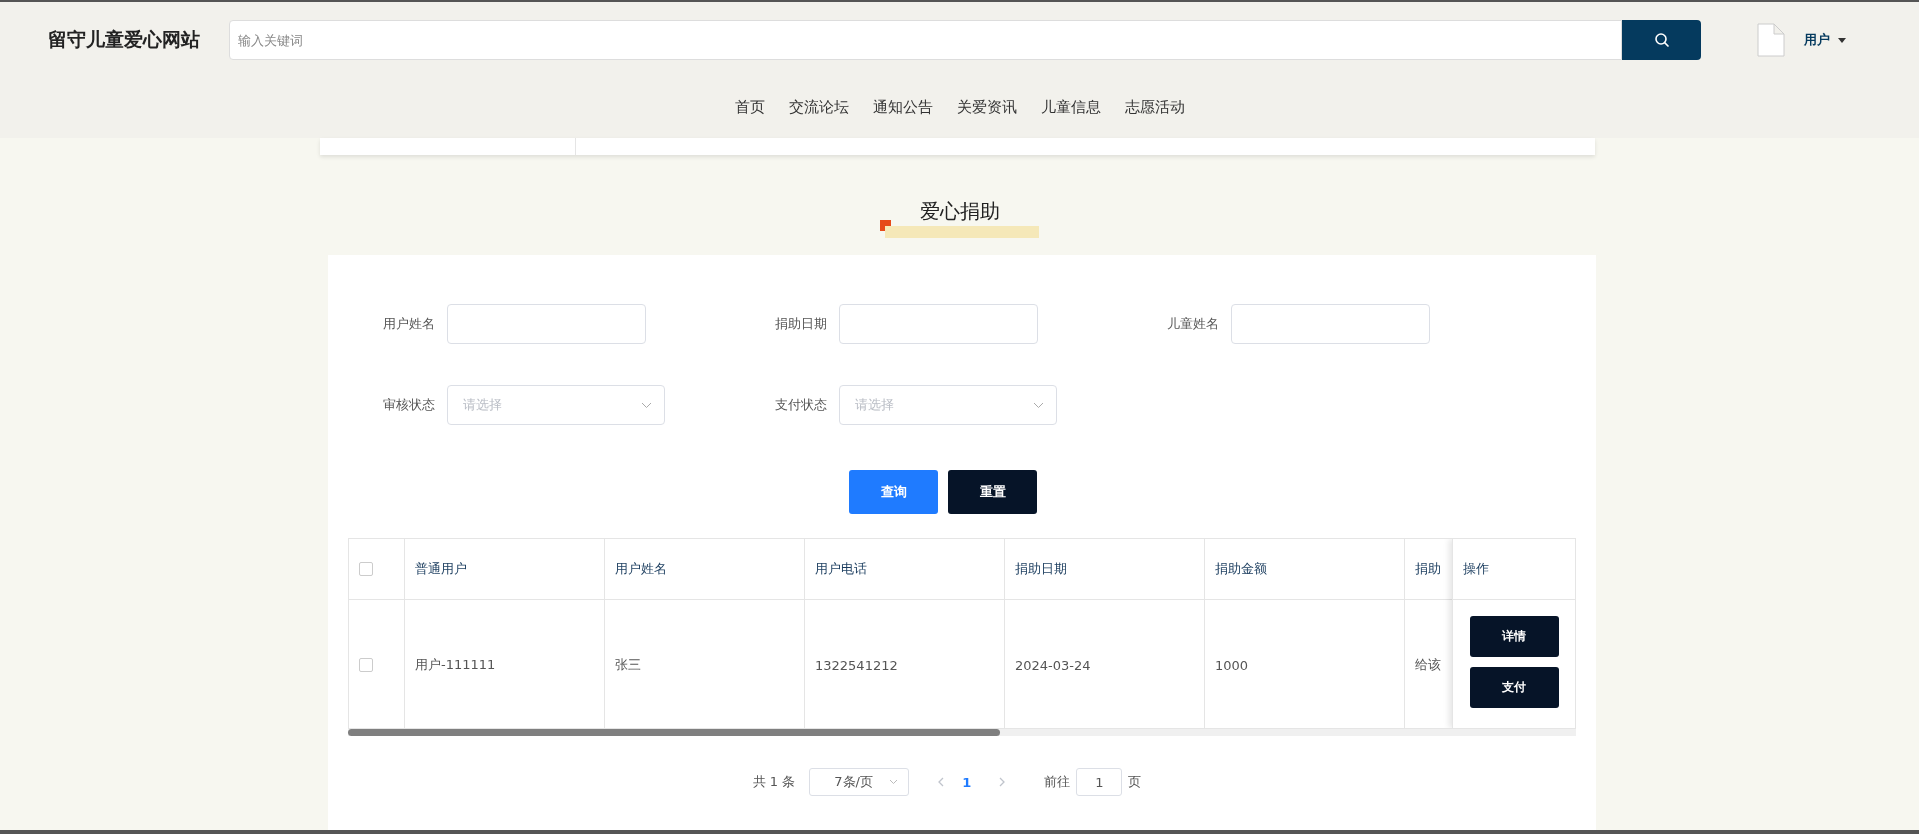  I want to click on nav-link: 通知公告, so click(902, 107).